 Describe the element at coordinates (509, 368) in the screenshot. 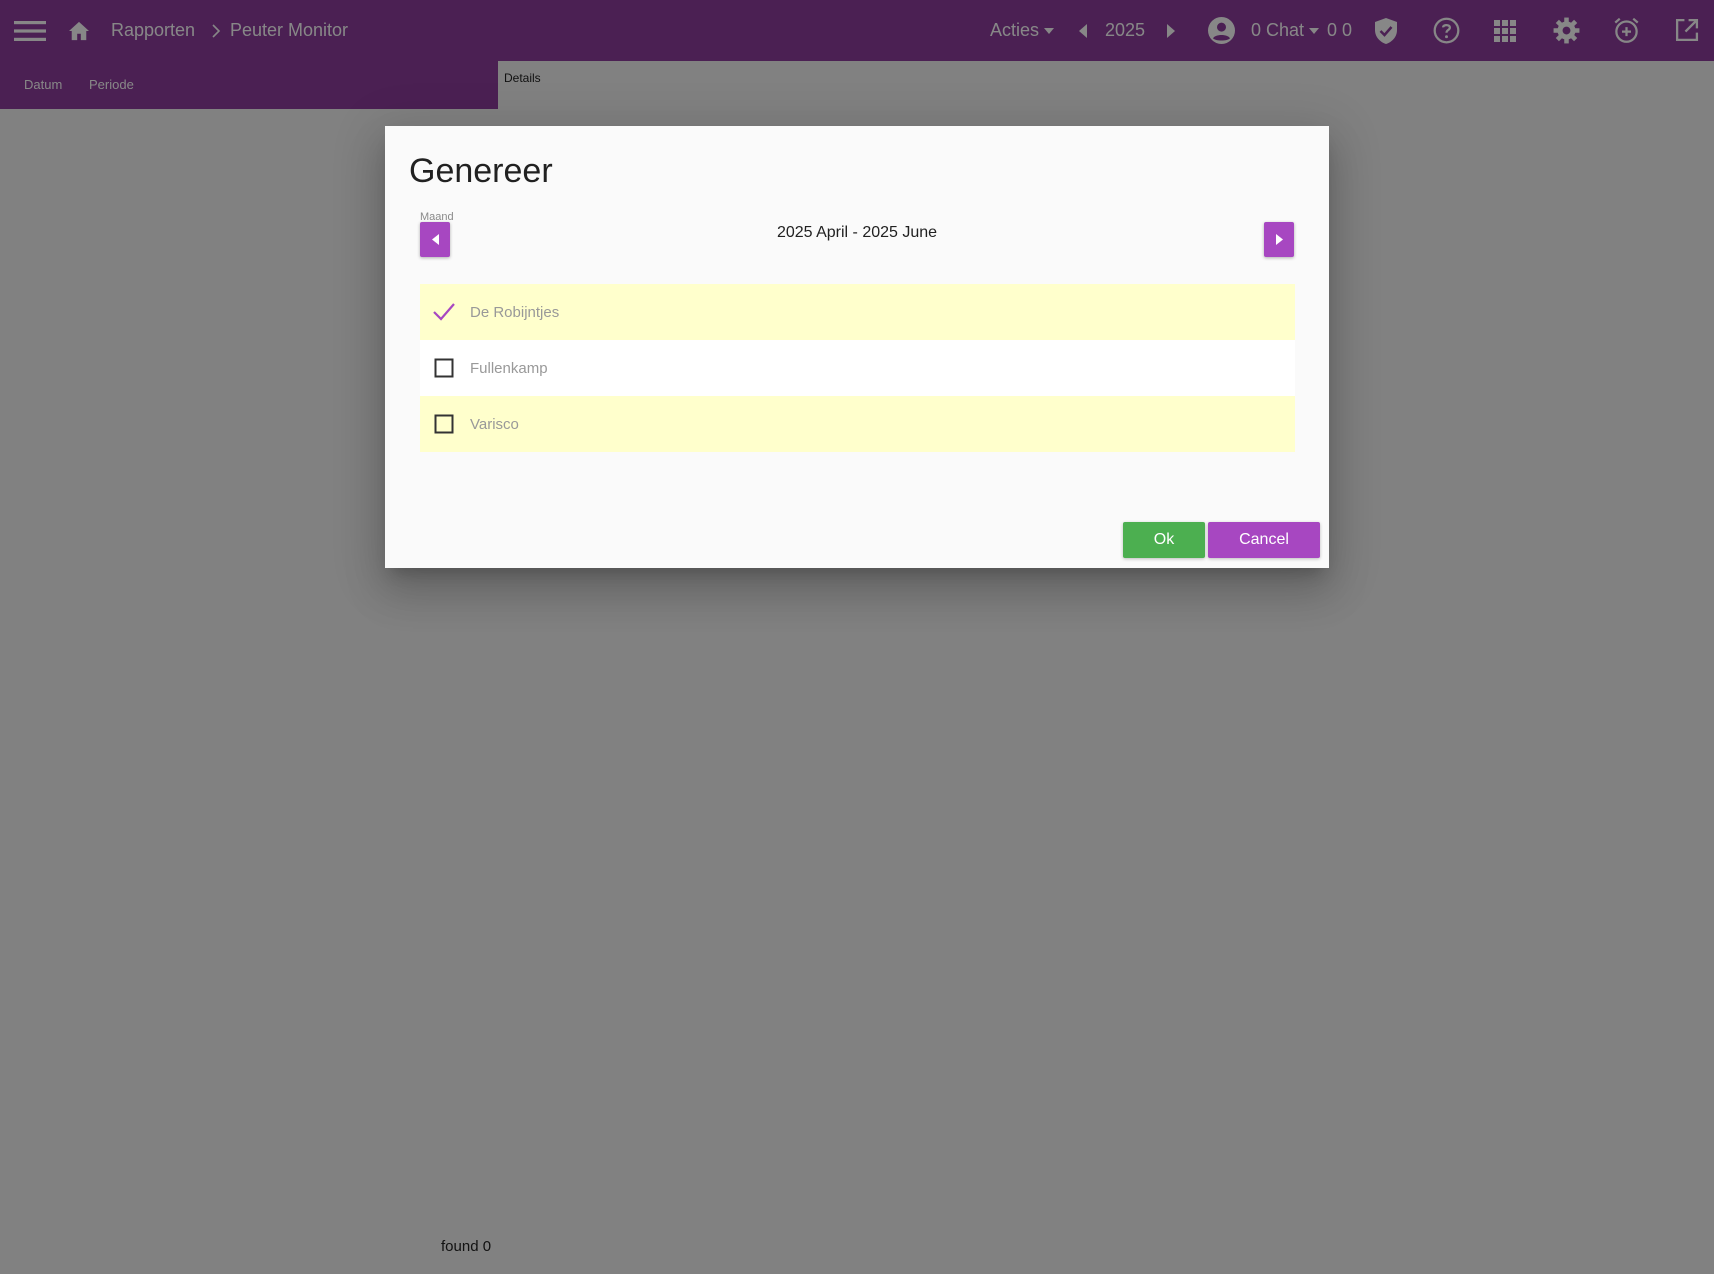

I see `location-name: Fullenkamp` at that location.